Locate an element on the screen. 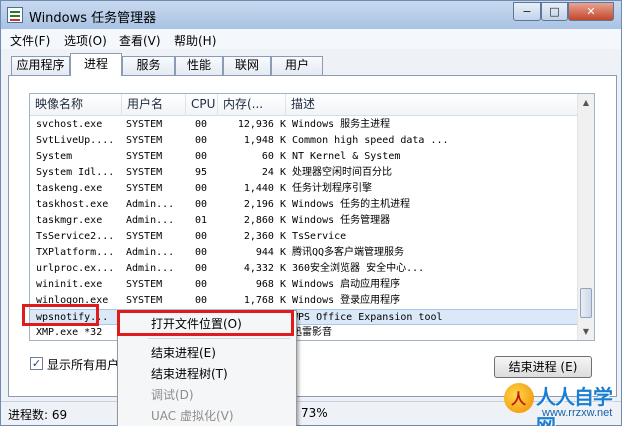 This screenshot has height=426, width=622. list-header: 映像名称 用户名 CPU 内存(... 描述 is located at coordinates (303, 105).